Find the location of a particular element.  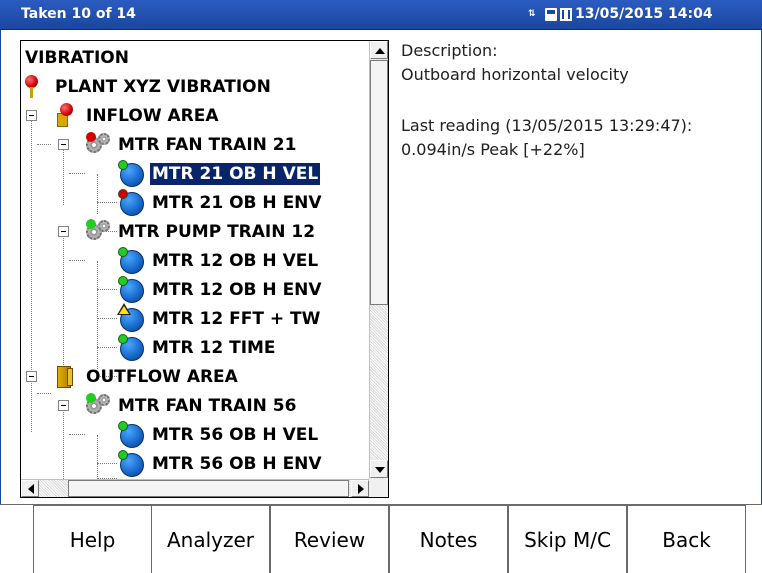

tree-node-mtr-12-time: MTR 12 TIME is located at coordinates (198, 347).